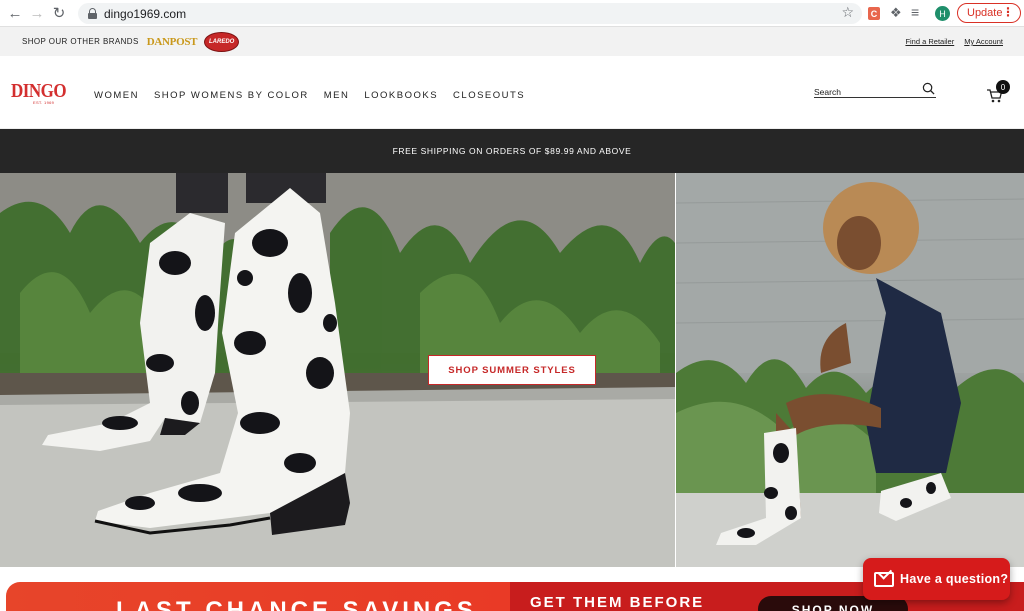  What do you see at coordinates (39, 90) in the screenshot?
I see `logo-wordmark: DINGO` at bounding box center [39, 90].